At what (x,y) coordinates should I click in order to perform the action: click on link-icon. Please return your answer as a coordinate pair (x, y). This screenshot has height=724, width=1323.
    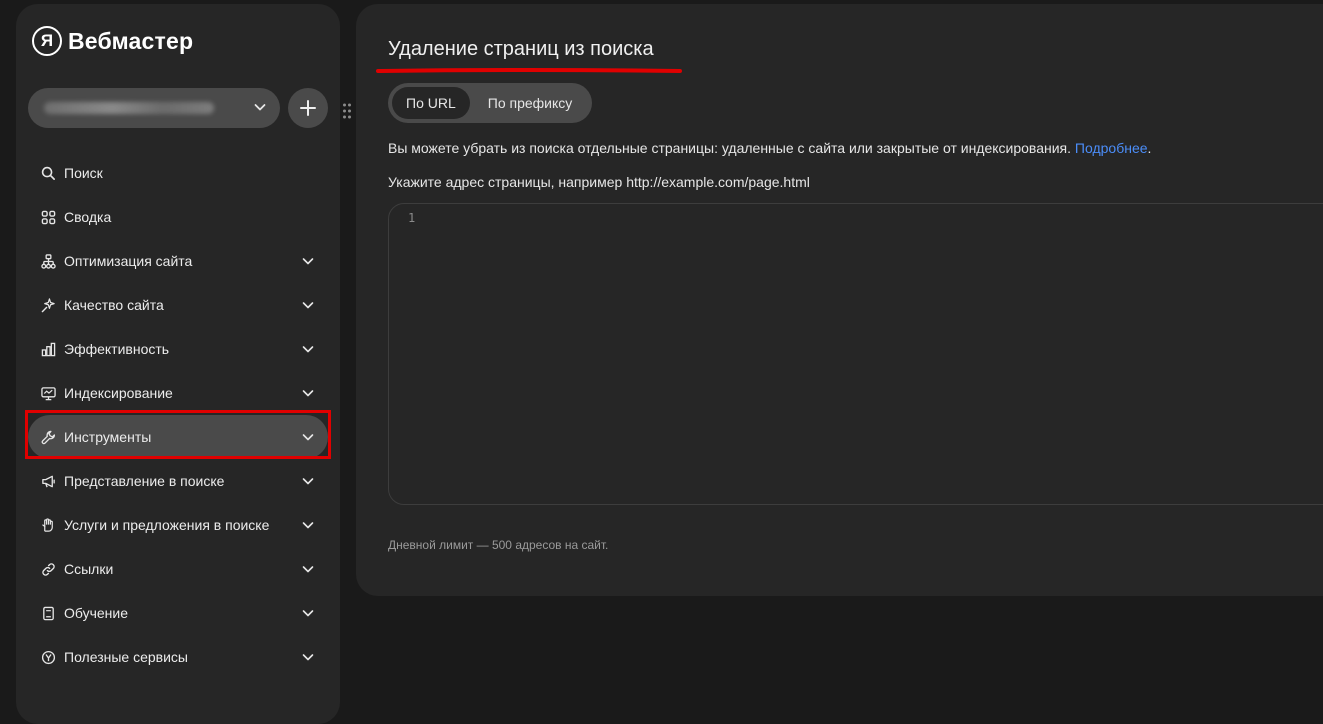
    Looking at the image, I should click on (48, 569).